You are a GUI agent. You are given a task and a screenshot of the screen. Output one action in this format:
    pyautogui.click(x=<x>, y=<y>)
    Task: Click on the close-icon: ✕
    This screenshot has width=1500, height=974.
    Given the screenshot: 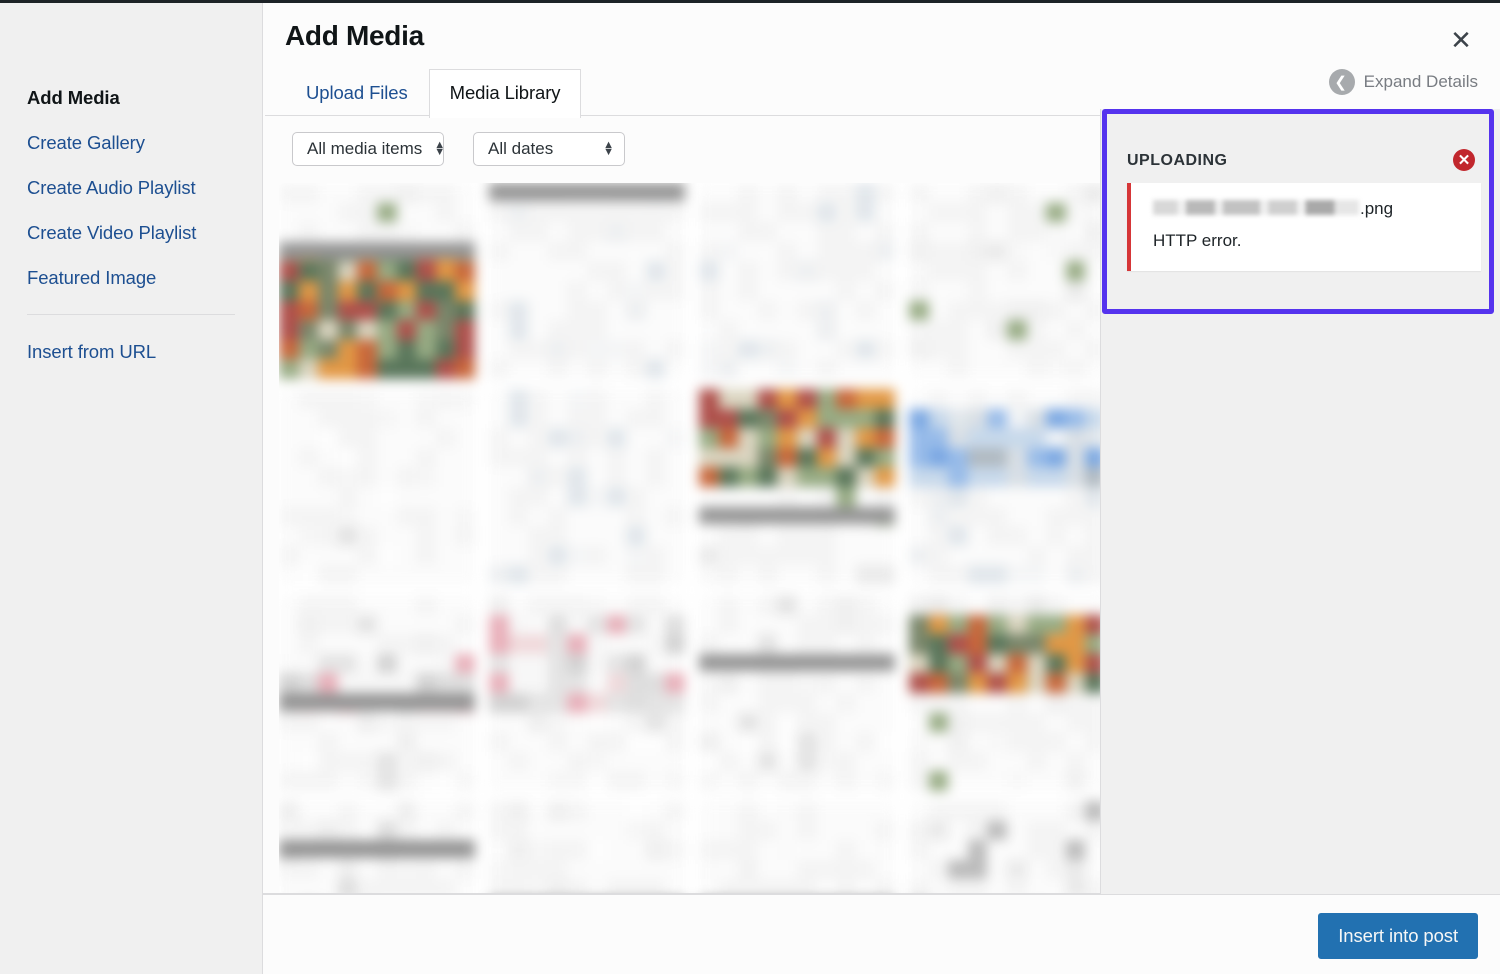 What is the action you would take?
    pyautogui.click(x=1461, y=40)
    